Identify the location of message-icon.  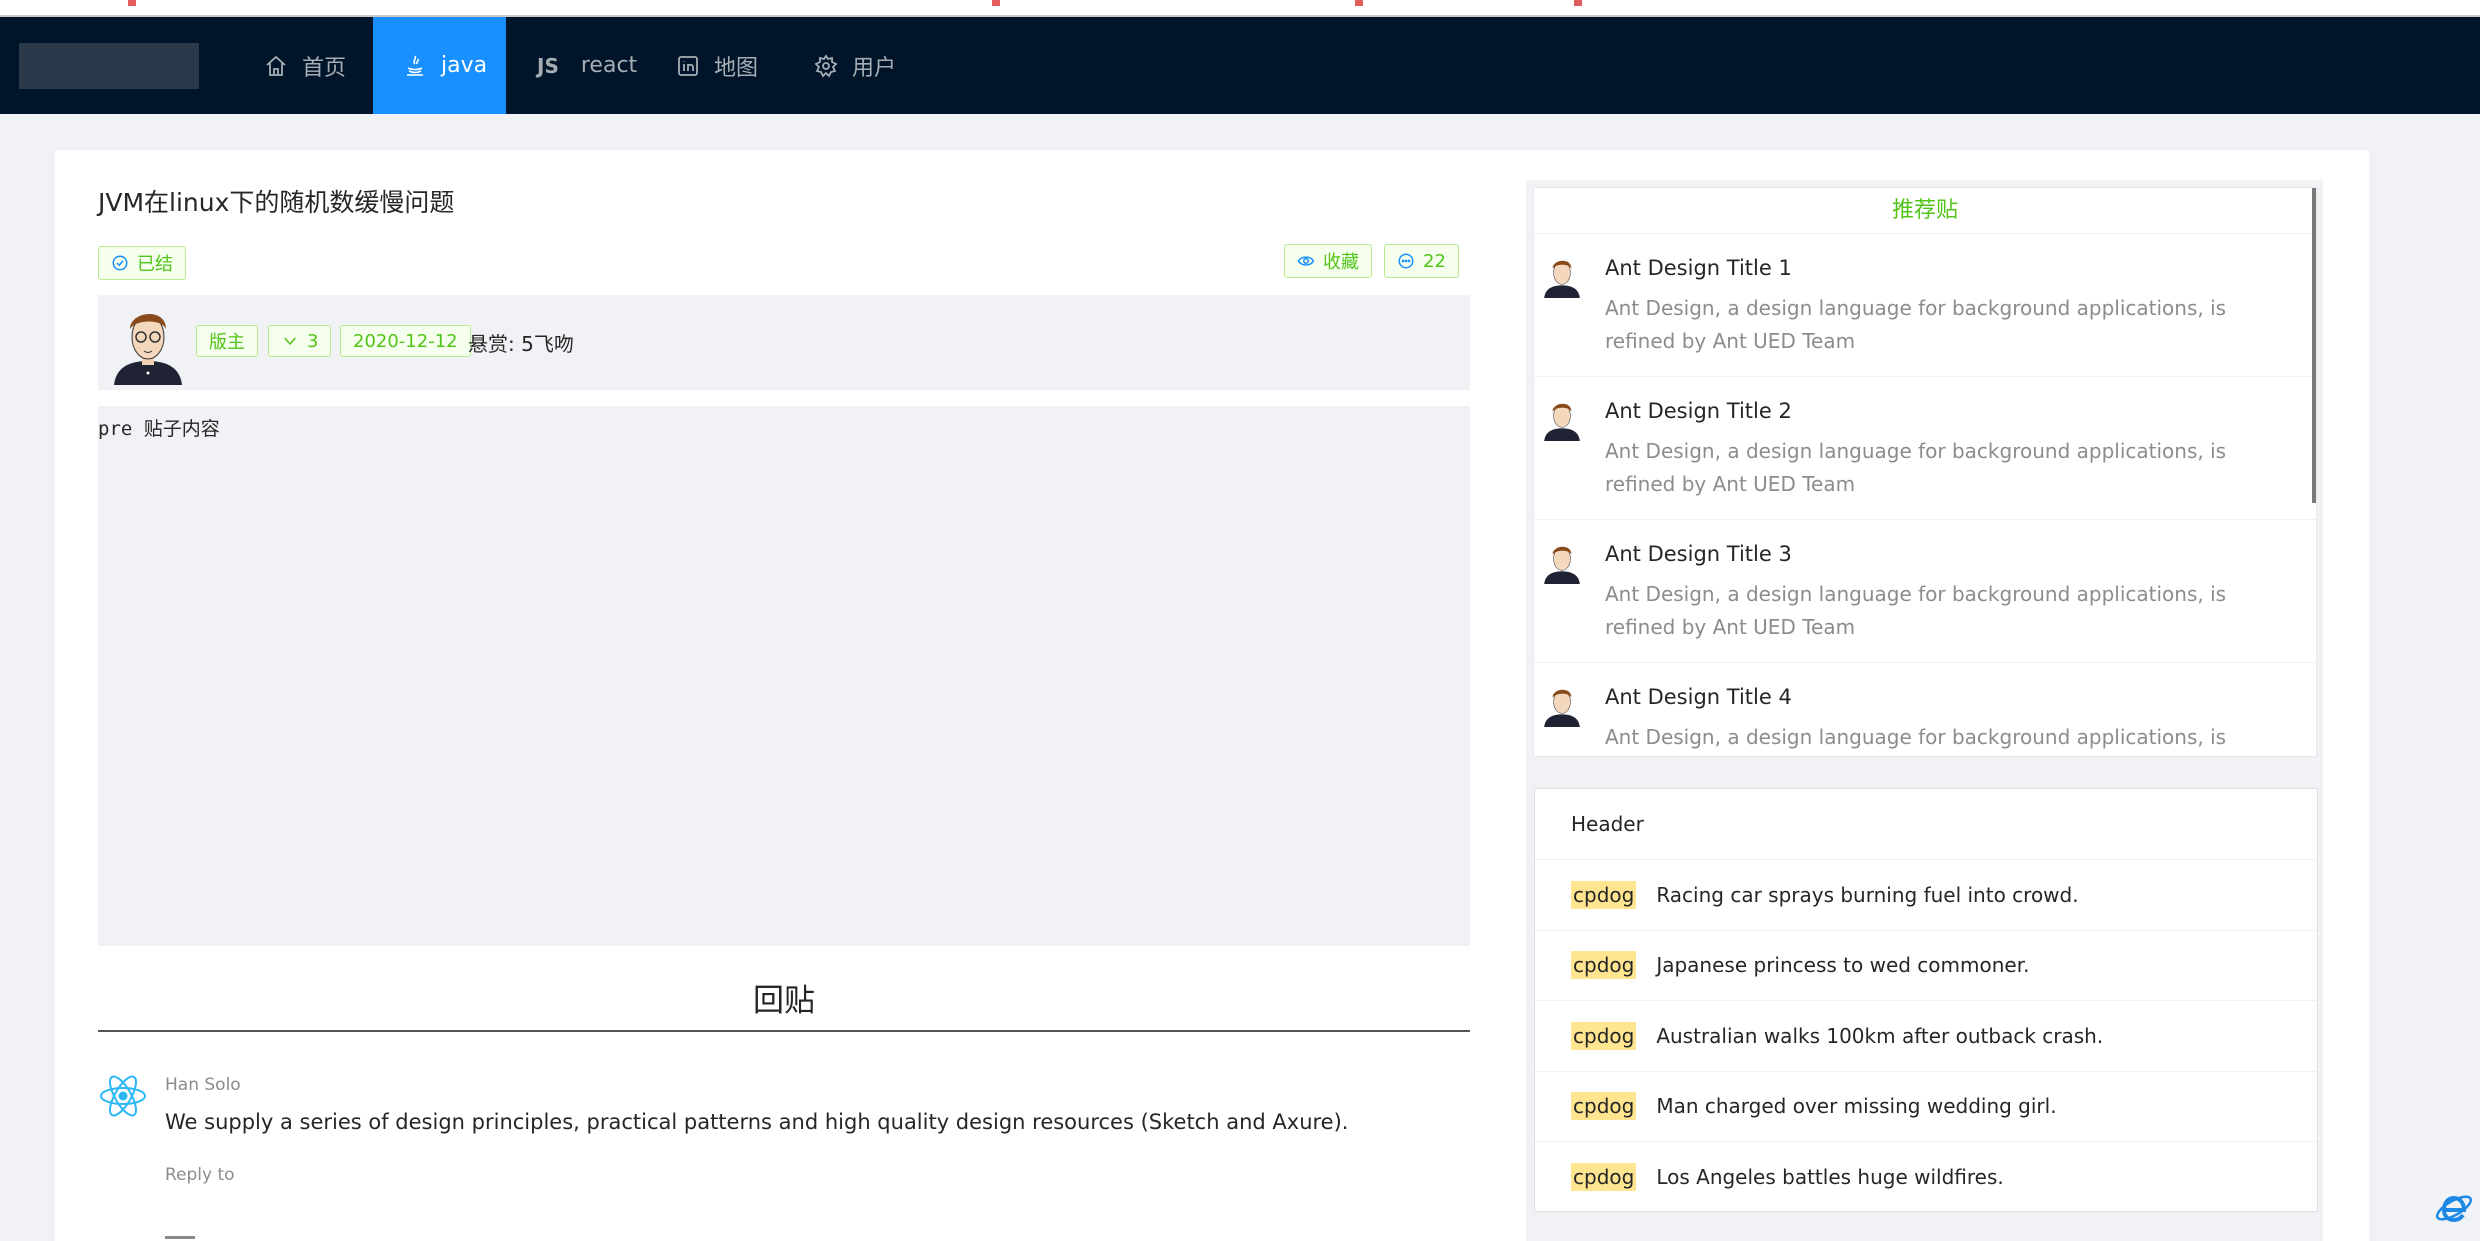
(1406, 261).